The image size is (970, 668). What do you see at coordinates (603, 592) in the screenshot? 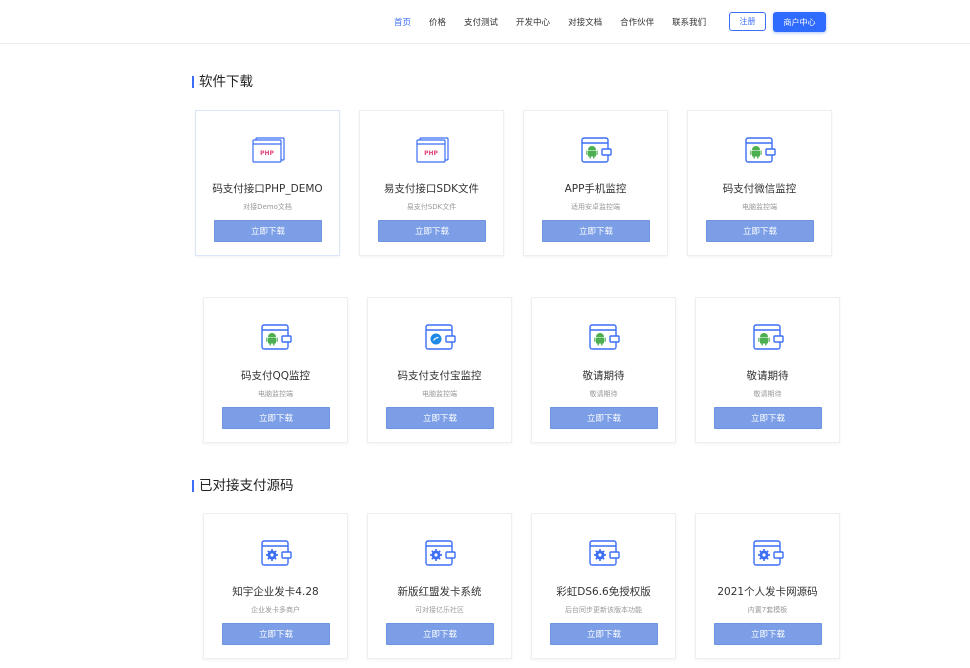
I see `card-title: 彩虹DS6.6免授权版` at bounding box center [603, 592].